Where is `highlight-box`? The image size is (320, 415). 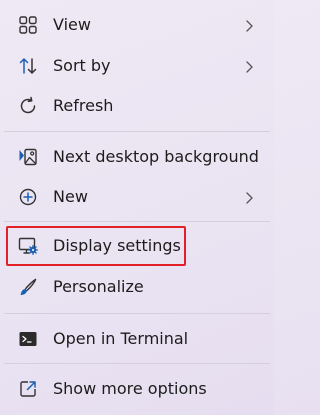 highlight-box is located at coordinates (96, 246).